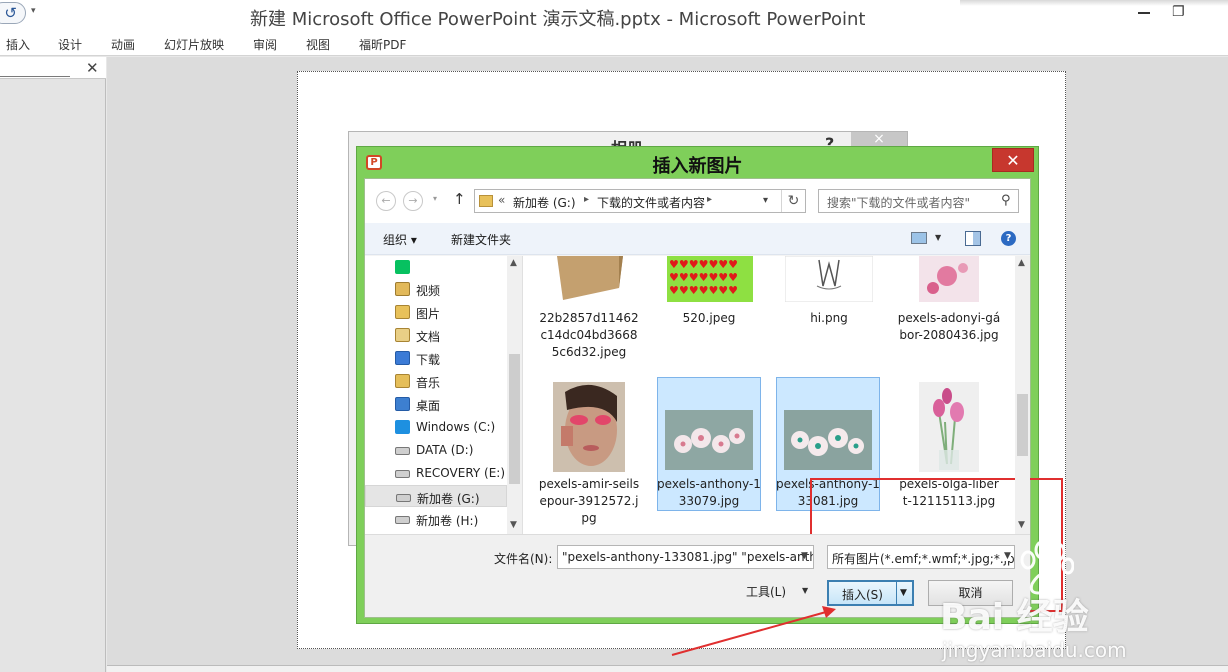 This screenshot has width=1228, height=672. What do you see at coordinates (402, 289) in the screenshot?
I see `videos-folder-icon` at bounding box center [402, 289].